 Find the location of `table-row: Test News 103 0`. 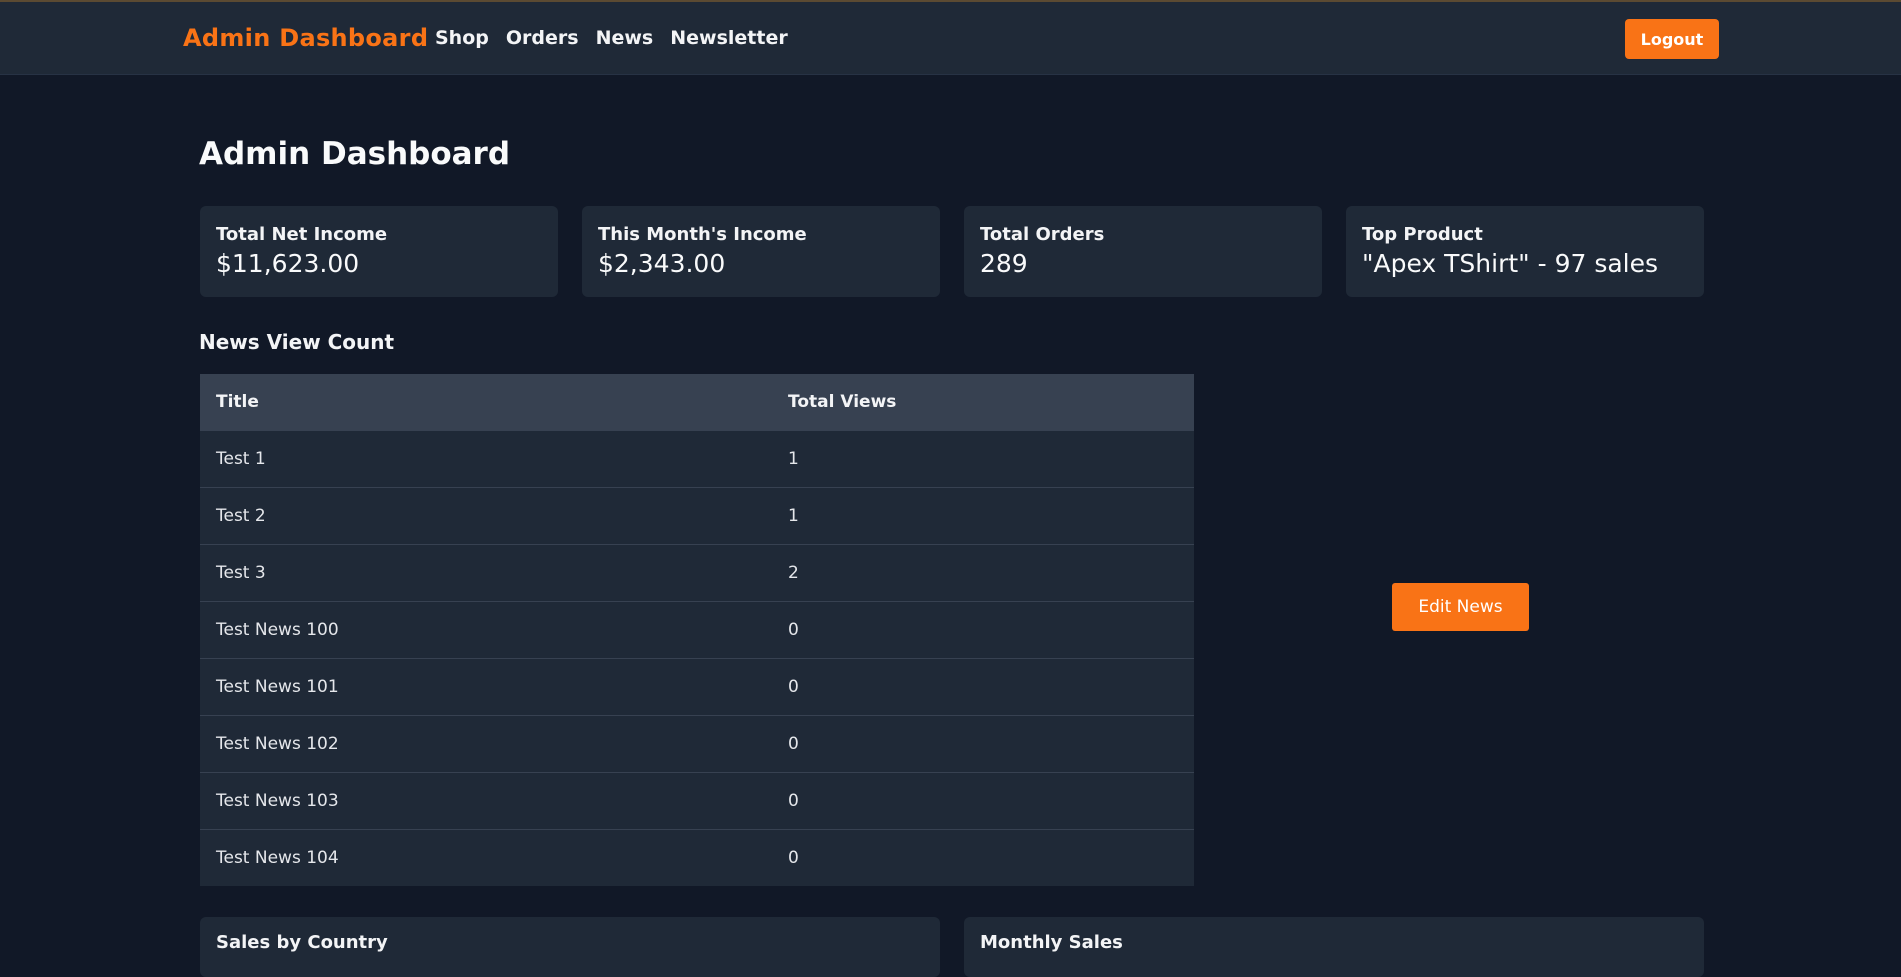

table-row: Test News 103 0 is located at coordinates (697, 801).